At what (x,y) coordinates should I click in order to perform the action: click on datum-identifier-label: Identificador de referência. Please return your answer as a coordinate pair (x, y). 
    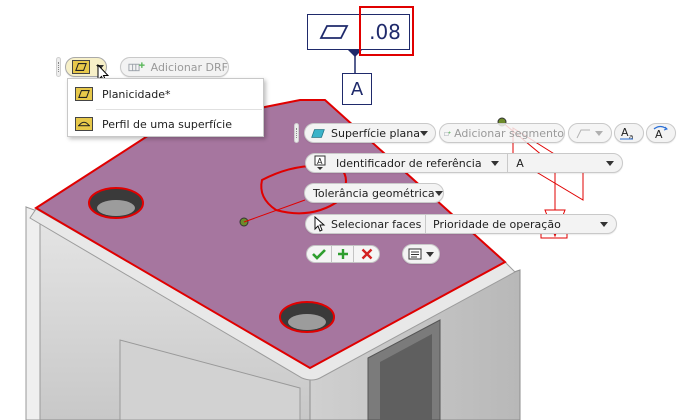
    Looking at the image, I should click on (409, 163).